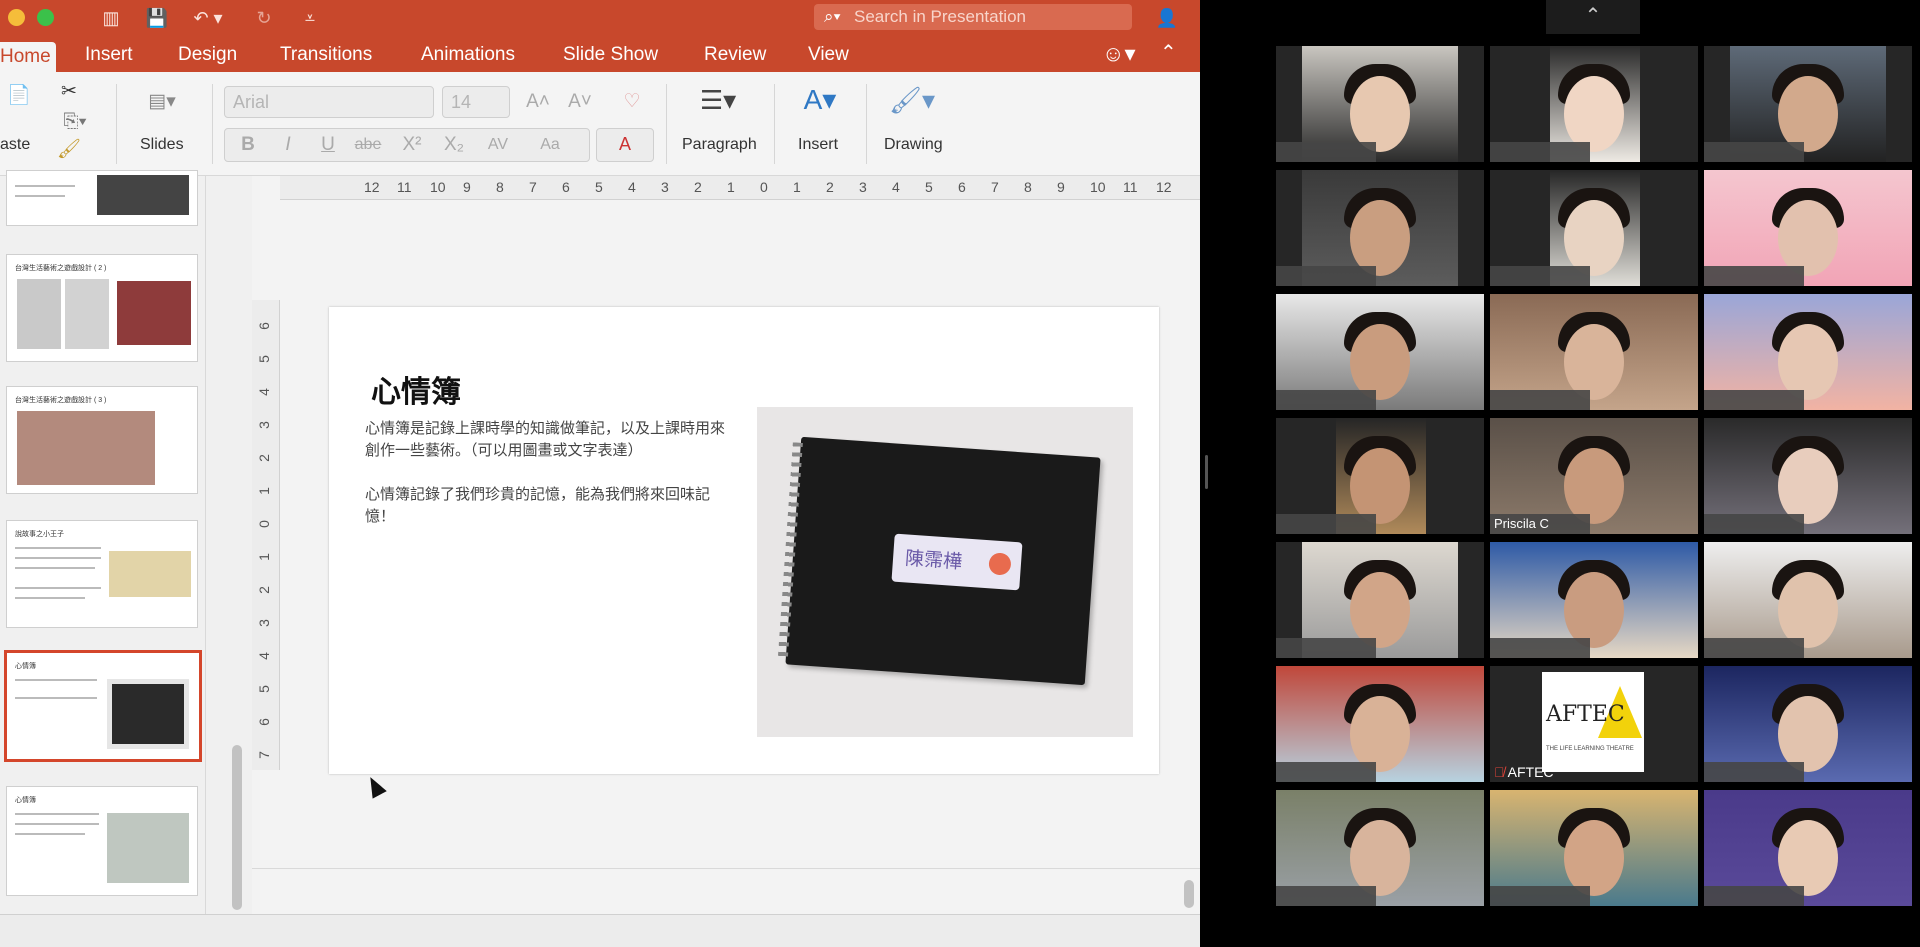 This screenshot has height=947, width=1920. Describe the element at coordinates (162, 102) in the screenshot. I see `slides-layout-icon: ▤▾` at that location.